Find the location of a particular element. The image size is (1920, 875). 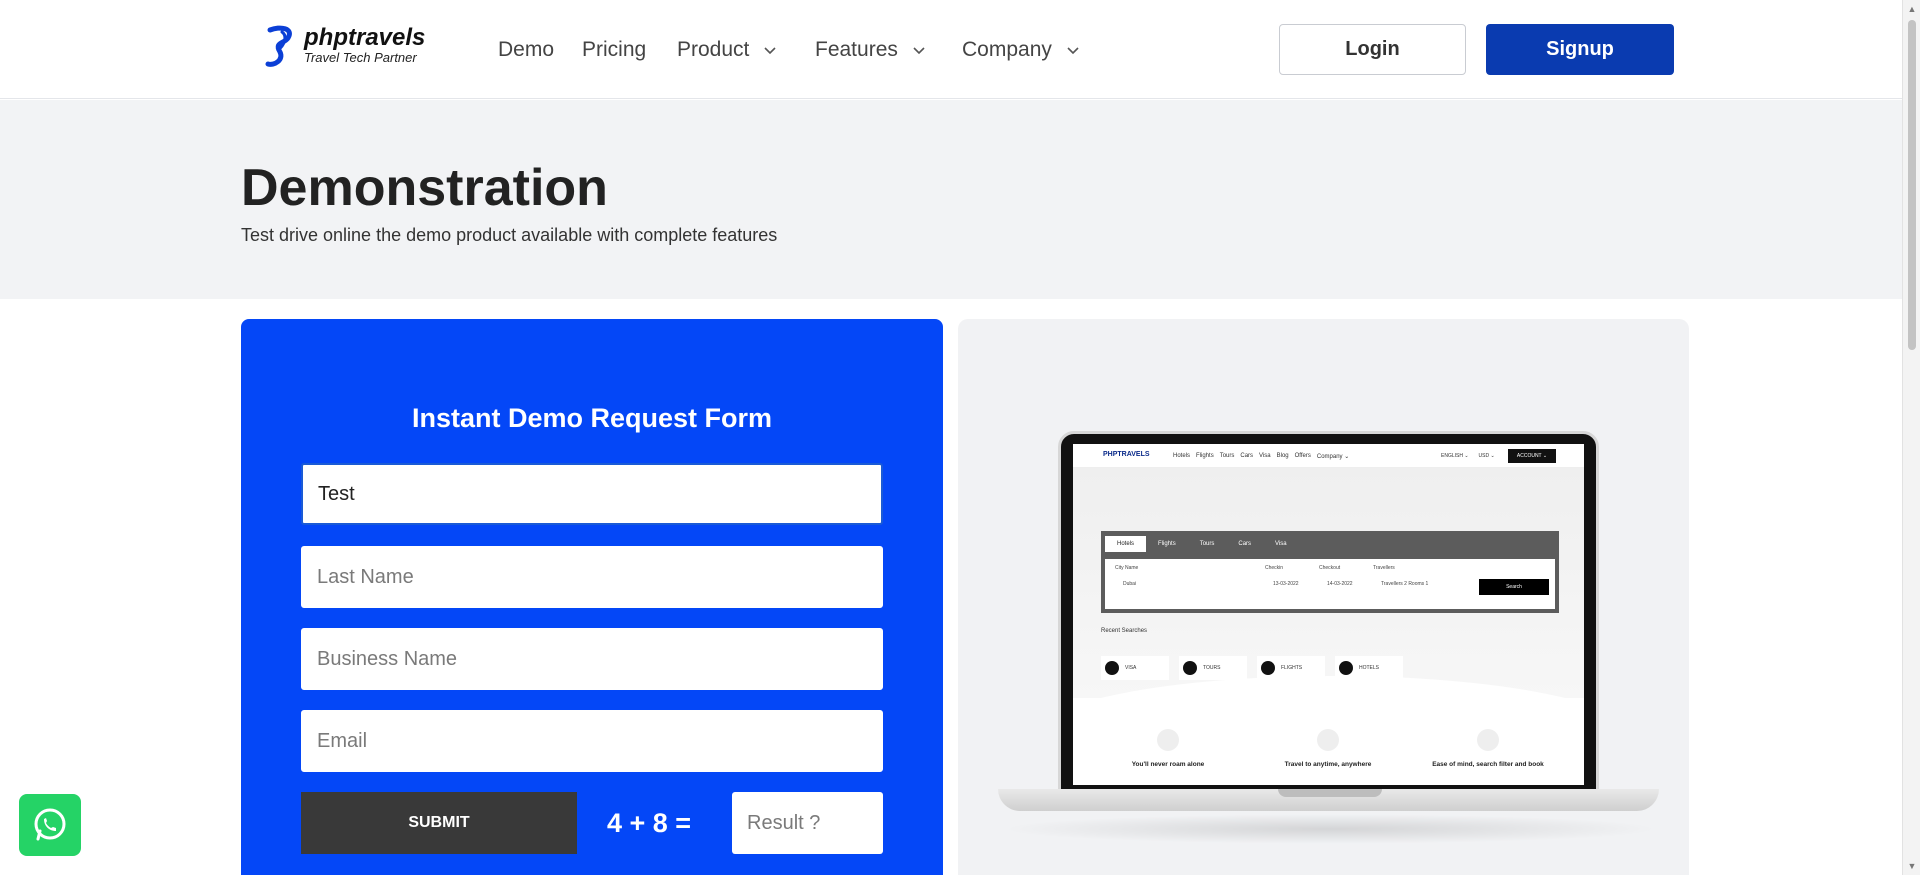

megaphone-icon is located at coordinates (1168, 740).